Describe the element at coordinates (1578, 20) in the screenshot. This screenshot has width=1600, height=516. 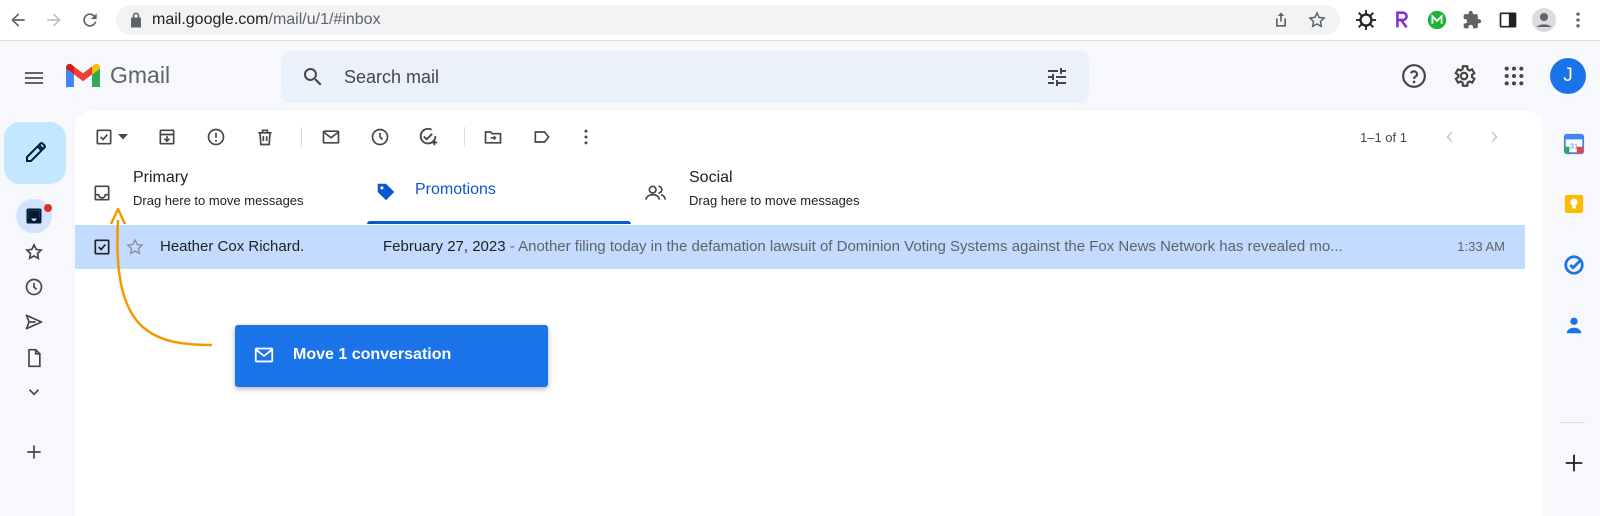
I see `browser-menu-icon` at that location.